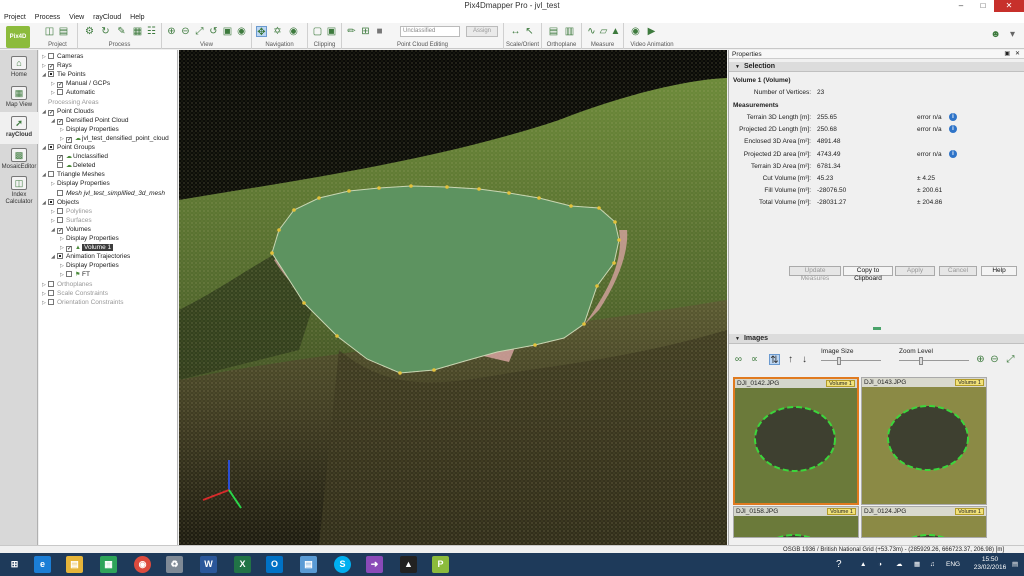 This screenshot has width=1024, height=576. Describe the element at coordinates (961, 6) in the screenshot. I see `minimize-icon: –` at that location.